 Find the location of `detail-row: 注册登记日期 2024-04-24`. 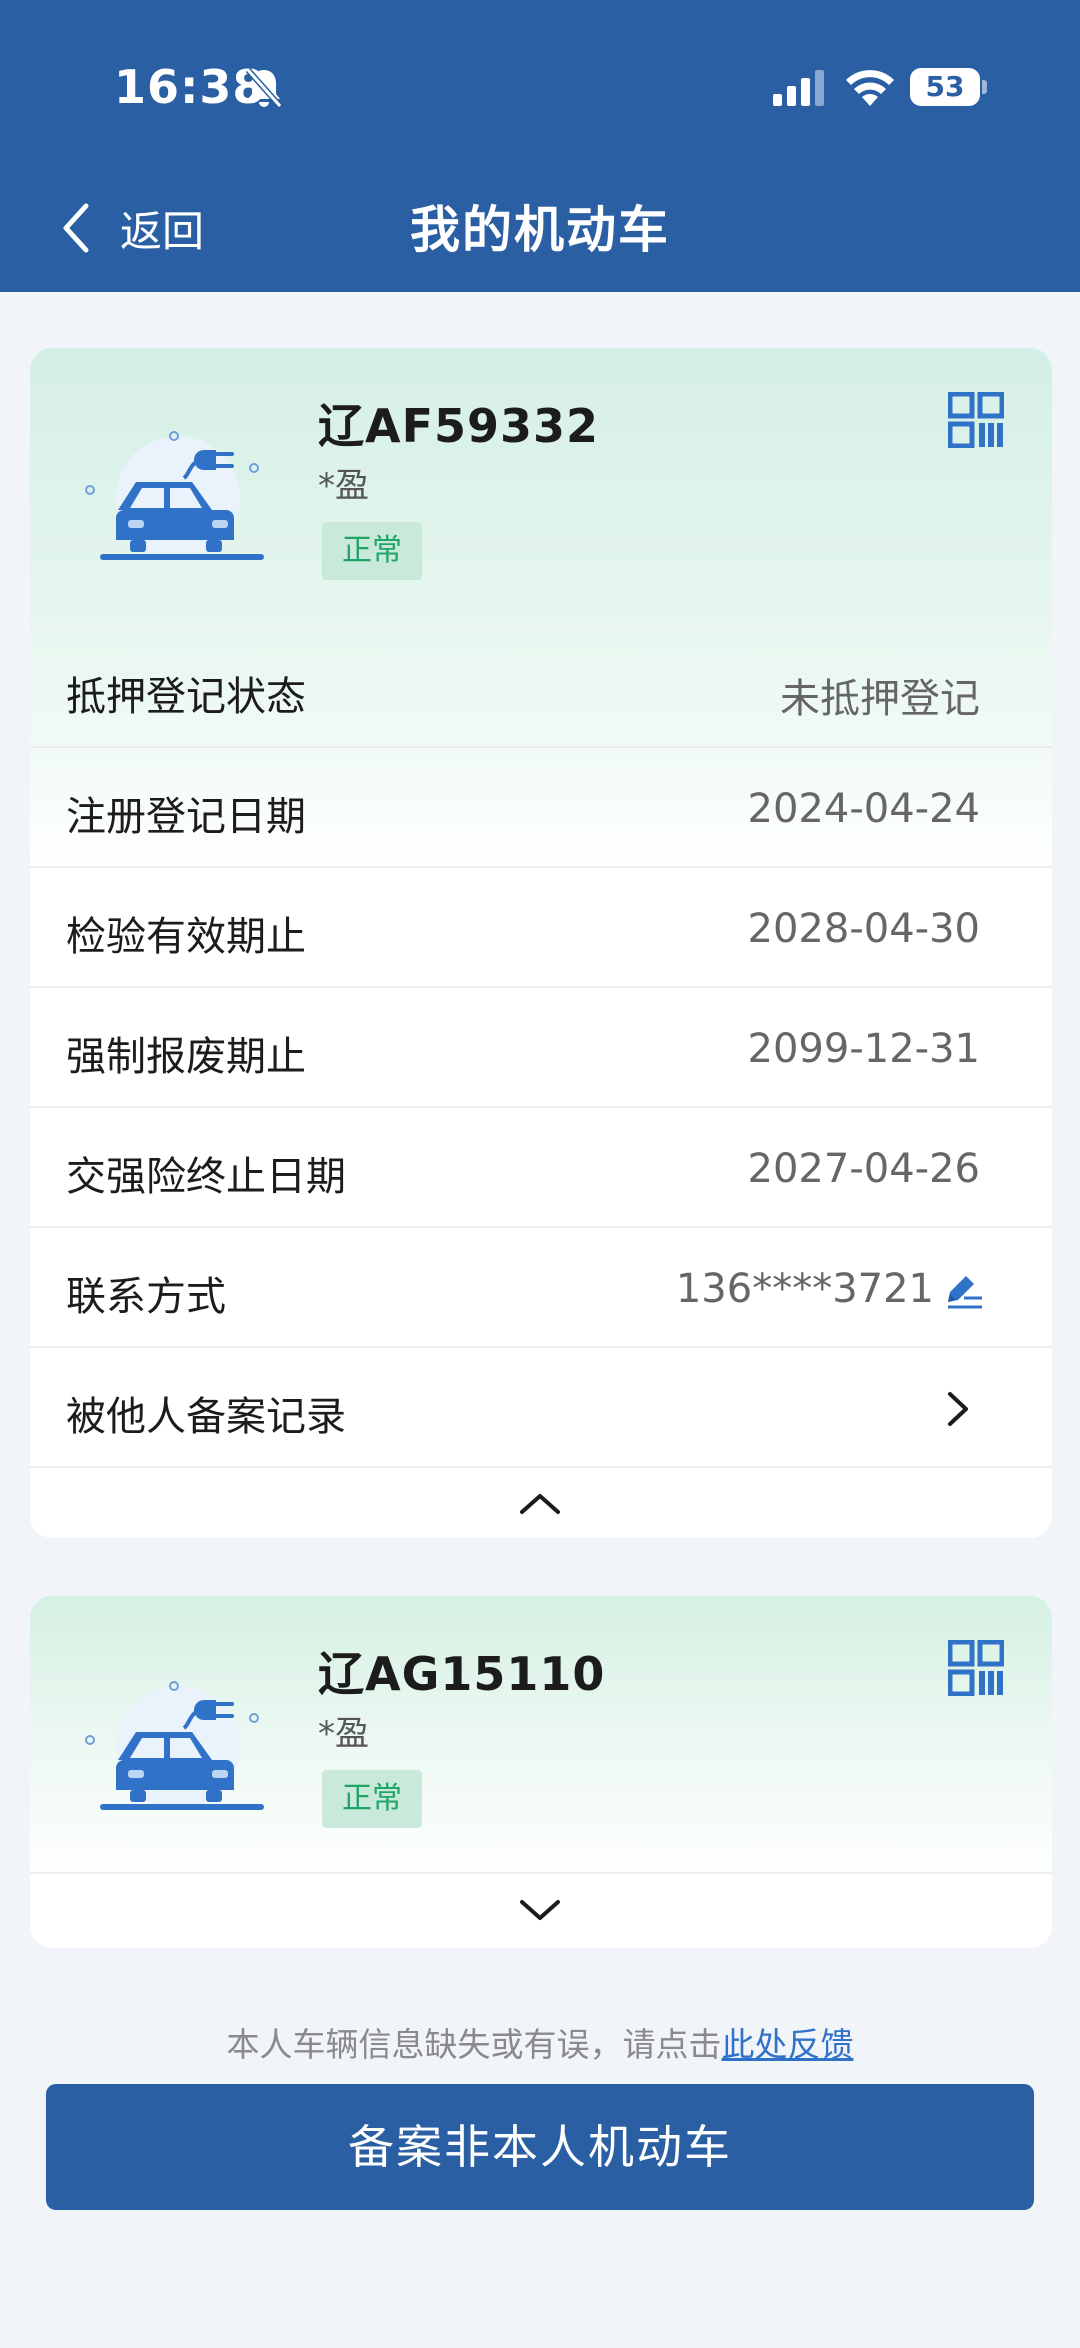

detail-row: 注册登记日期 2024-04-24 is located at coordinates (541, 808).